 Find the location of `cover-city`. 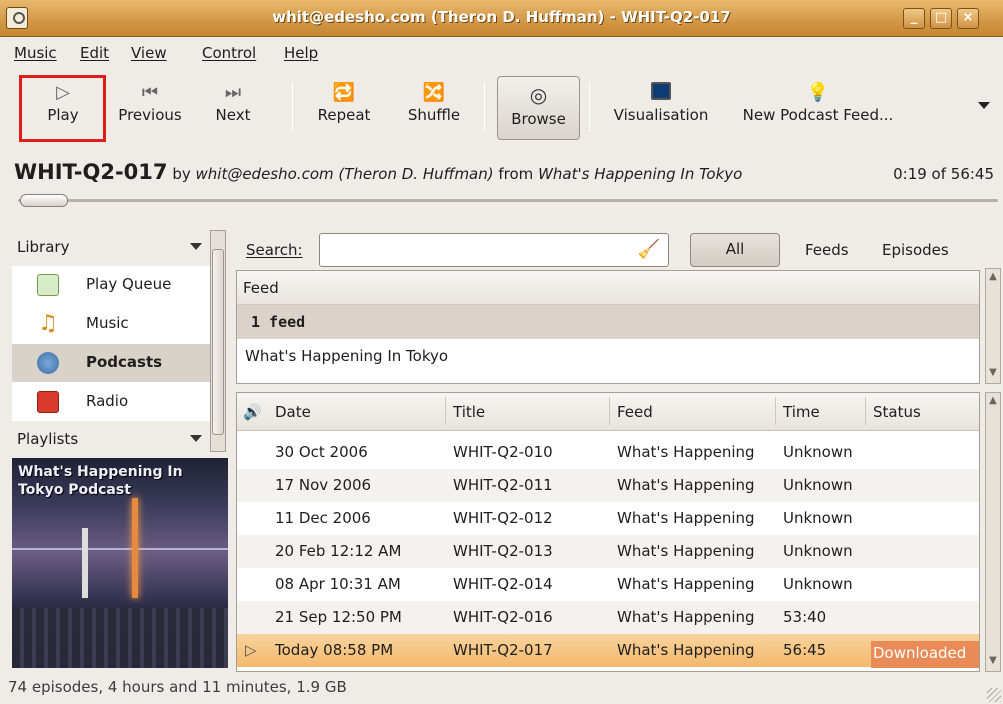

cover-city is located at coordinates (120, 638).